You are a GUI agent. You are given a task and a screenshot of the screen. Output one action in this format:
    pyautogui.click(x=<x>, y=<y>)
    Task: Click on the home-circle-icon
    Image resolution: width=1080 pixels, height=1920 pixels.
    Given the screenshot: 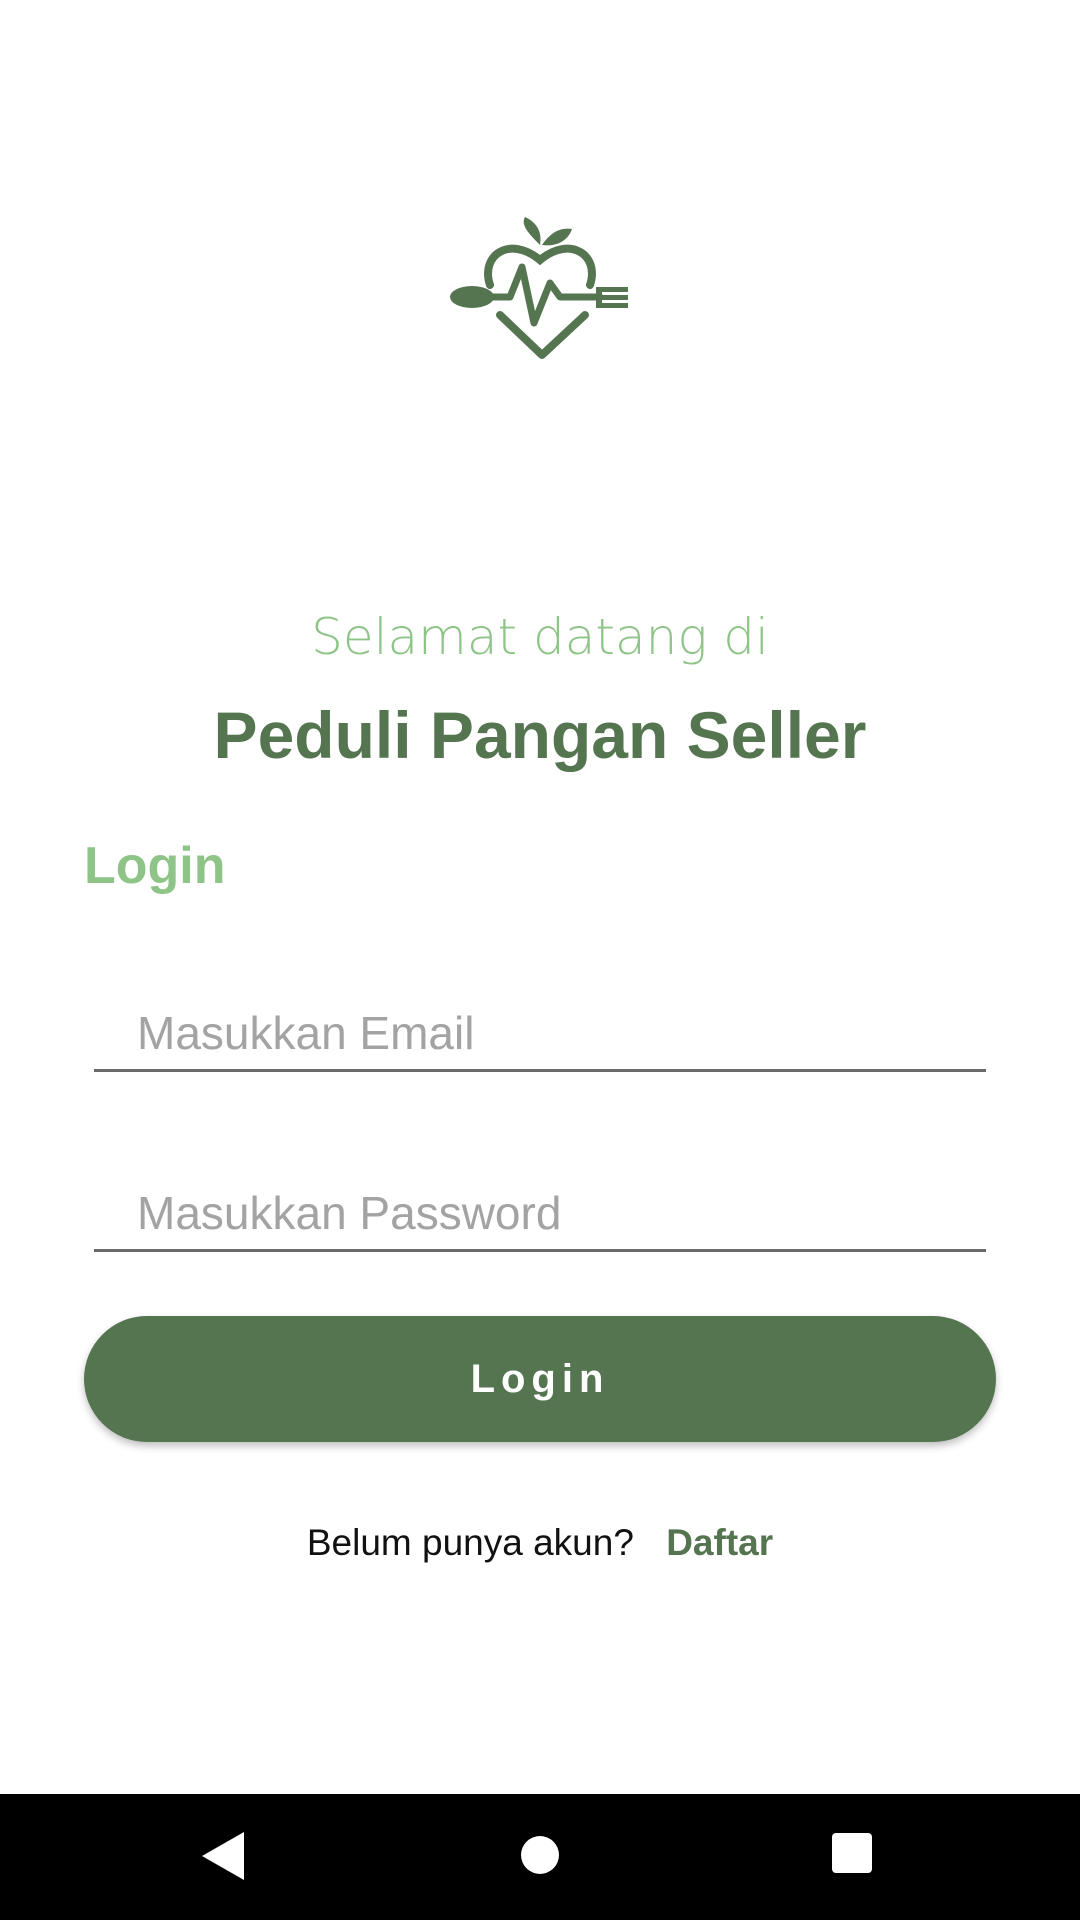 What is the action you would take?
    pyautogui.click(x=540, y=1855)
    